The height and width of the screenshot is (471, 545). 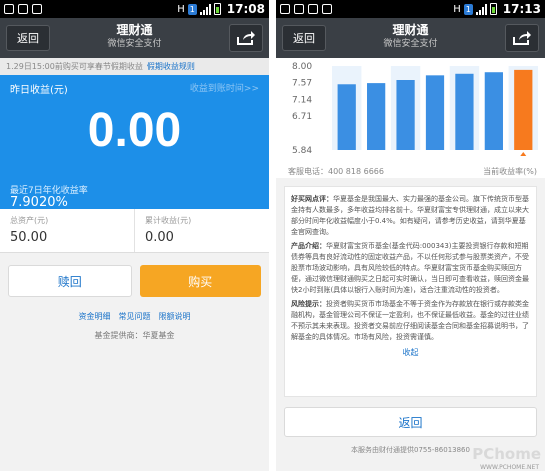 I want to click on help-links: 资金明细 常见问题 限额说明, so click(x=134, y=316).